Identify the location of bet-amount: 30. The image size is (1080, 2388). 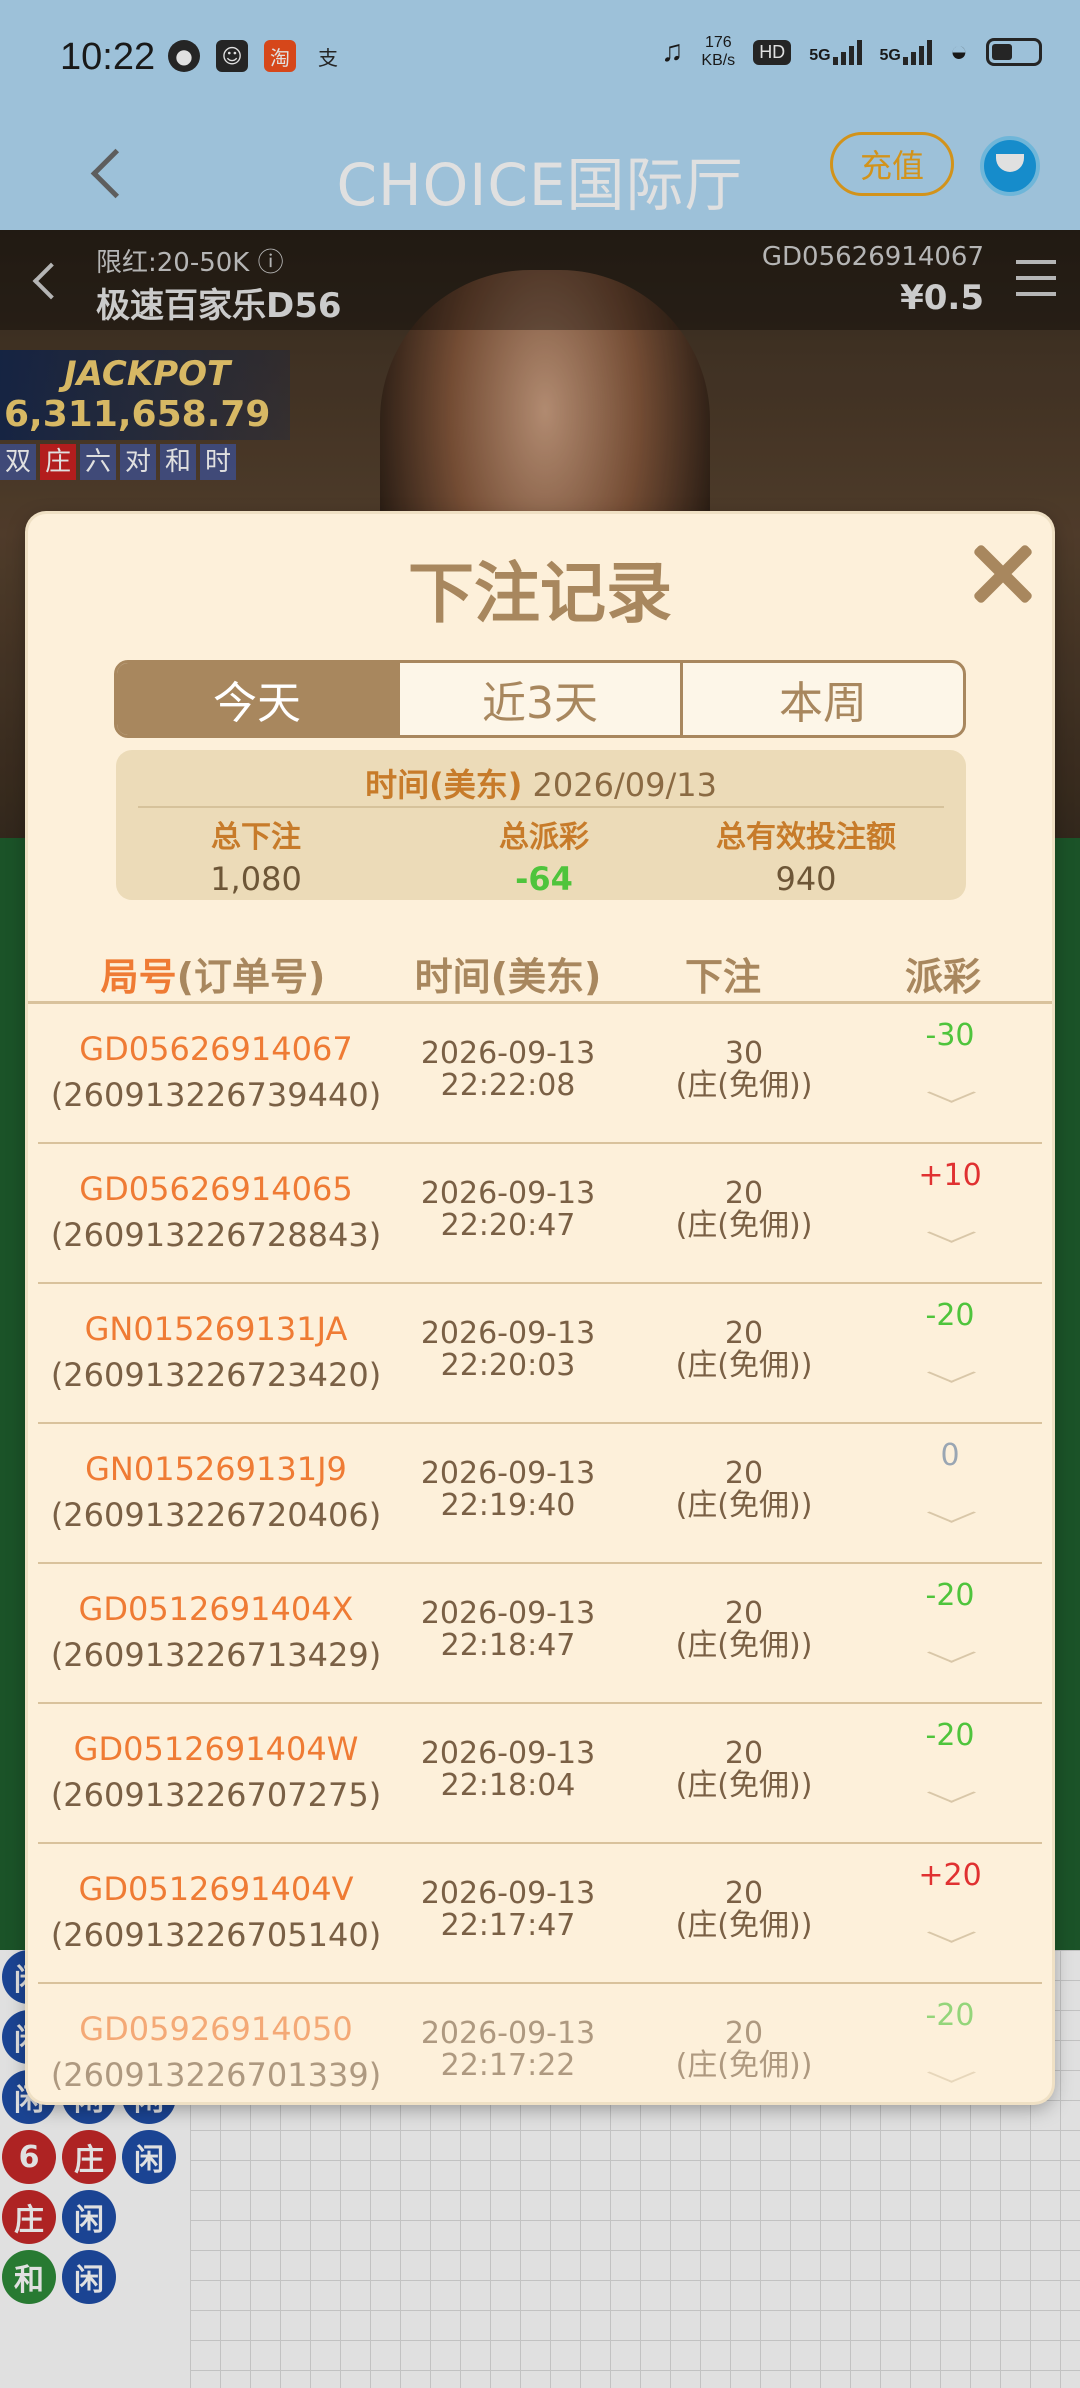
(744, 1053).